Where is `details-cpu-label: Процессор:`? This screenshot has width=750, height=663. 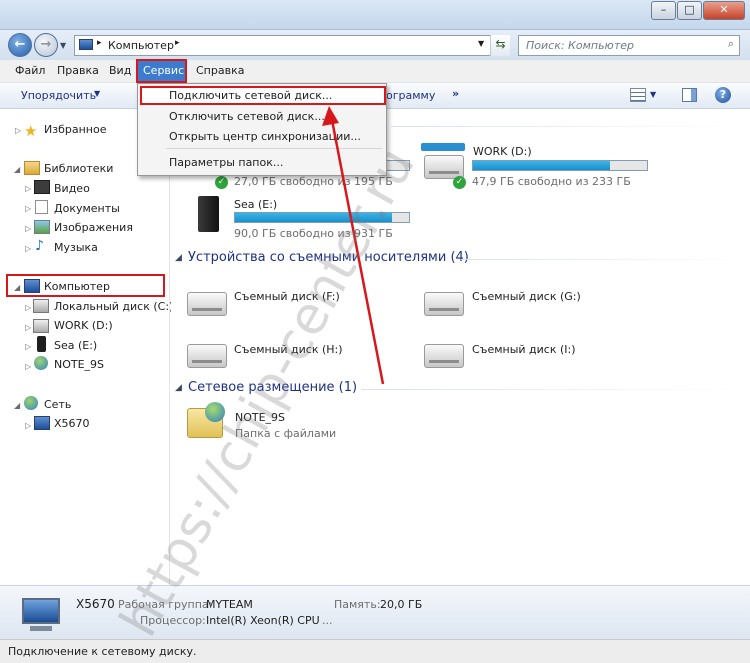
details-cpu-label: Процессор: is located at coordinates (173, 620).